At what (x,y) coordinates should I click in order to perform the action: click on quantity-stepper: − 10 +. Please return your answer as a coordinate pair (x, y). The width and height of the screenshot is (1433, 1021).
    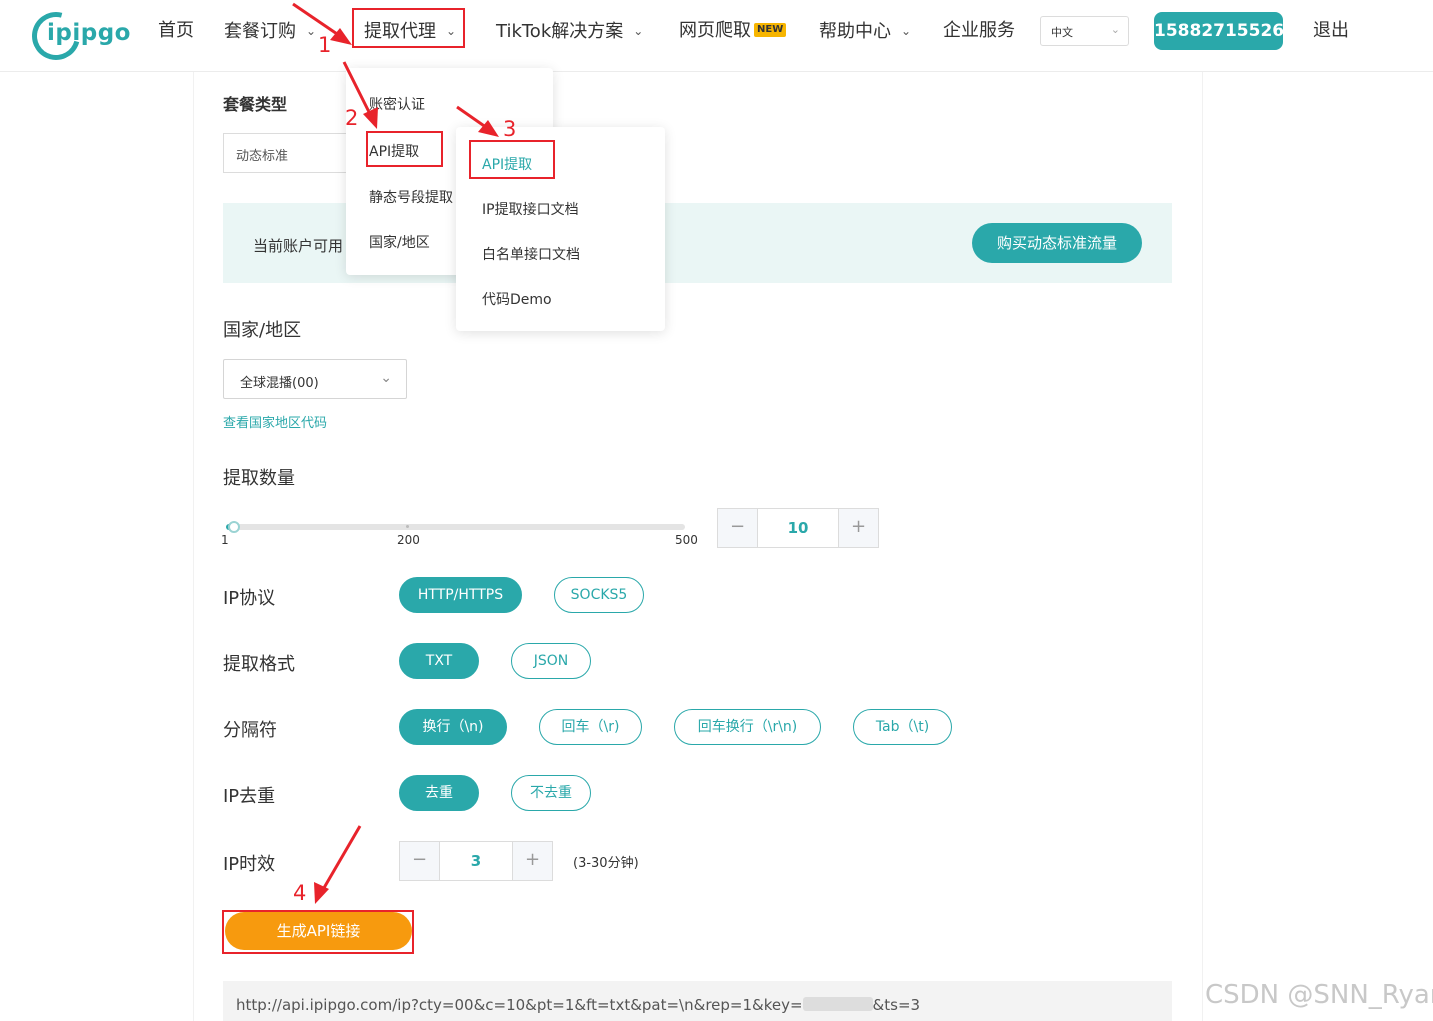
    Looking at the image, I should click on (798, 528).